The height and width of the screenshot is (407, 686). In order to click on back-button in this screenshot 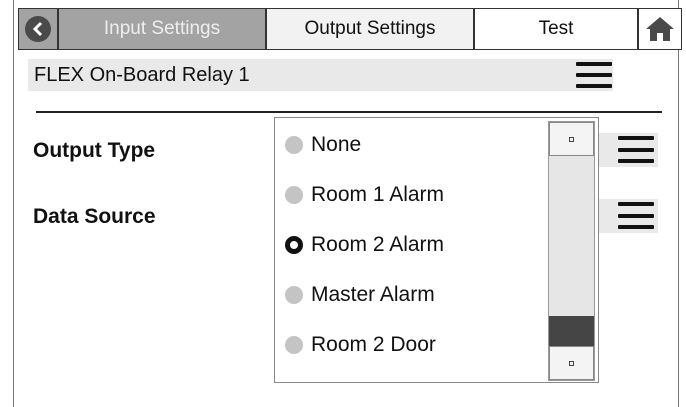, I will do `click(38, 29)`.